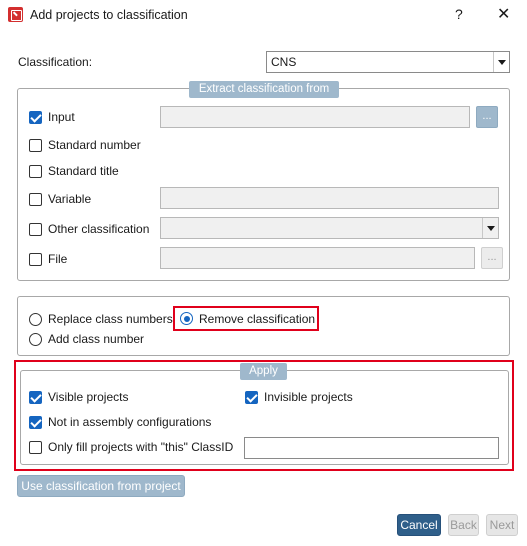  I want to click on title-bar: Add projects to classification ? ✕, so click(263, 15).